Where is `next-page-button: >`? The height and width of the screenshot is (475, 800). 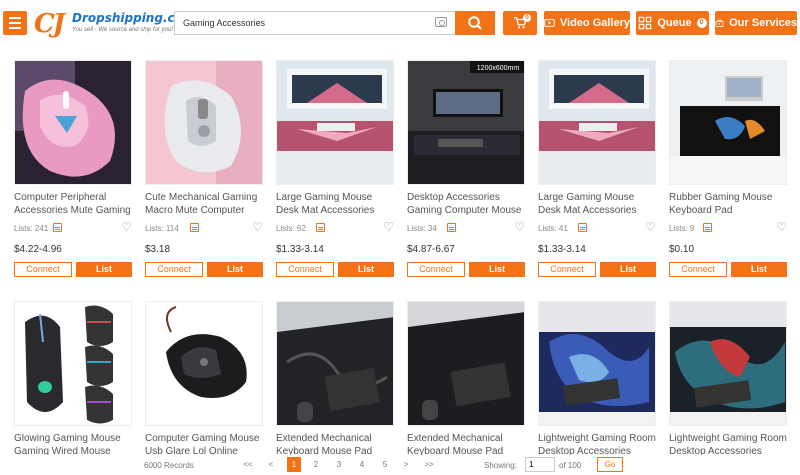
next-page-button: > is located at coordinates (406, 464).